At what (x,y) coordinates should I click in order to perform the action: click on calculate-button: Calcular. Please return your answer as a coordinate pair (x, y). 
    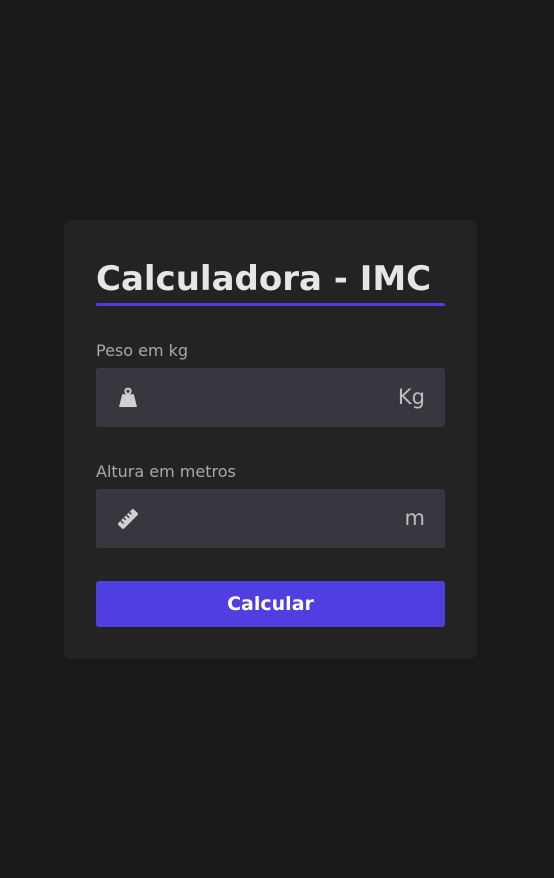
    Looking at the image, I should click on (270, 604).